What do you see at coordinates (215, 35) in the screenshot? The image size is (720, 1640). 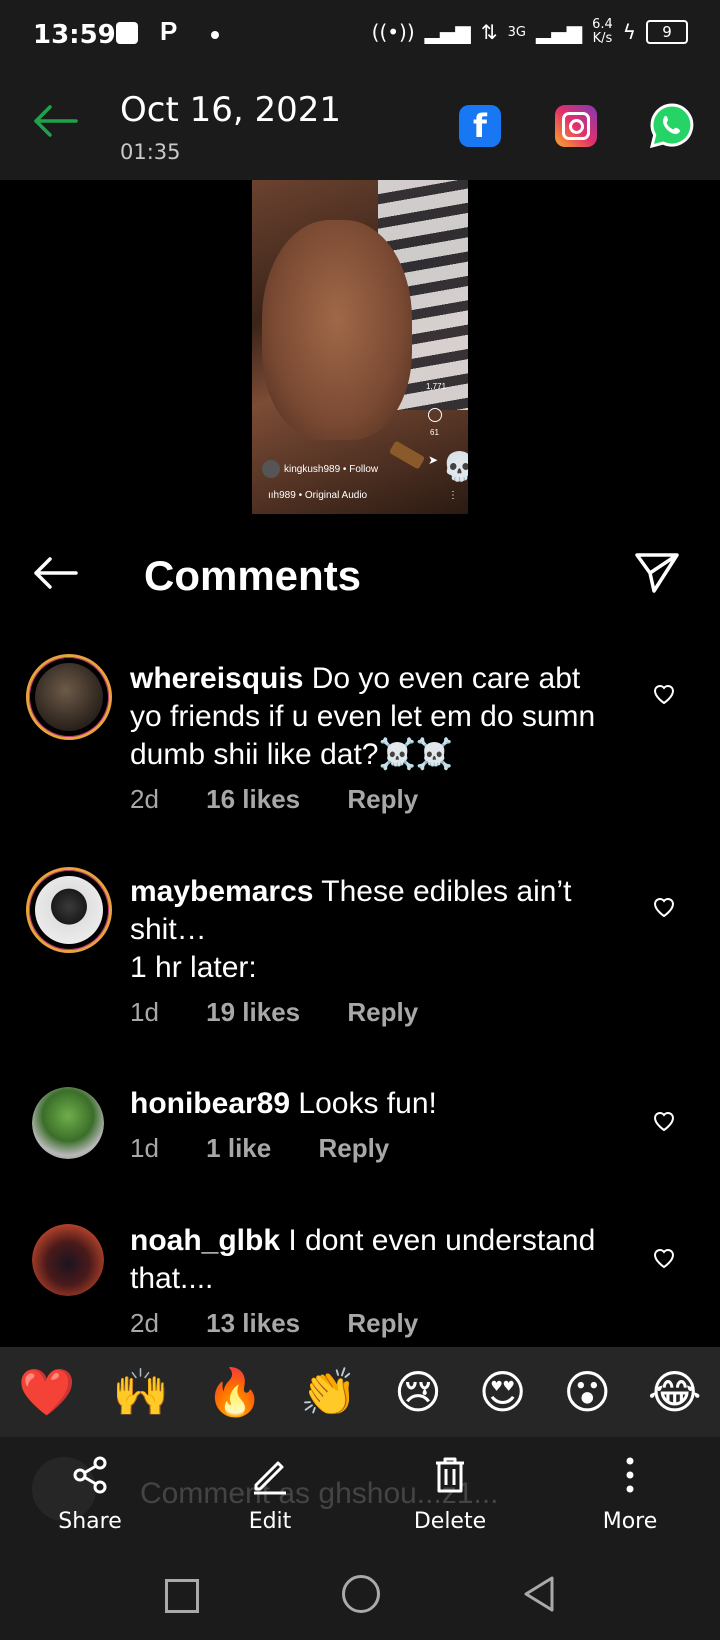 I see `dot-icon` at bounding box center [215, 35].